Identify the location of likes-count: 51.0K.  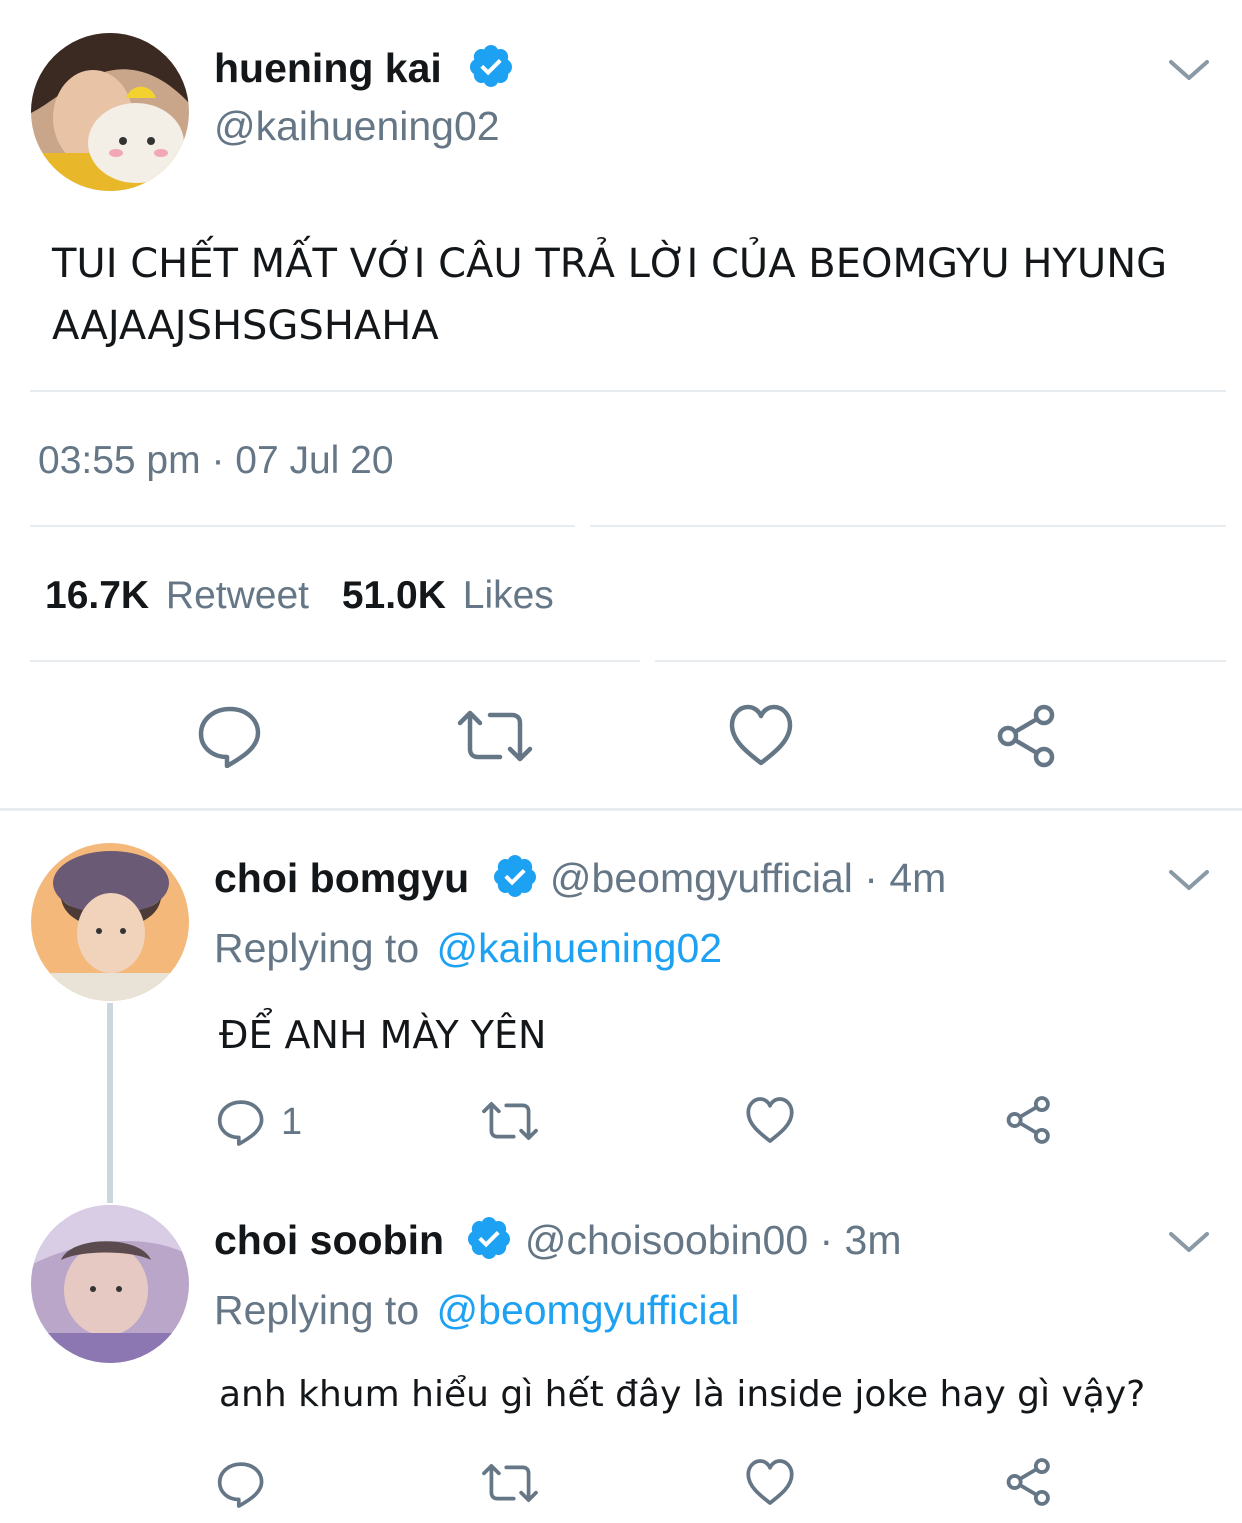
(394, 595).